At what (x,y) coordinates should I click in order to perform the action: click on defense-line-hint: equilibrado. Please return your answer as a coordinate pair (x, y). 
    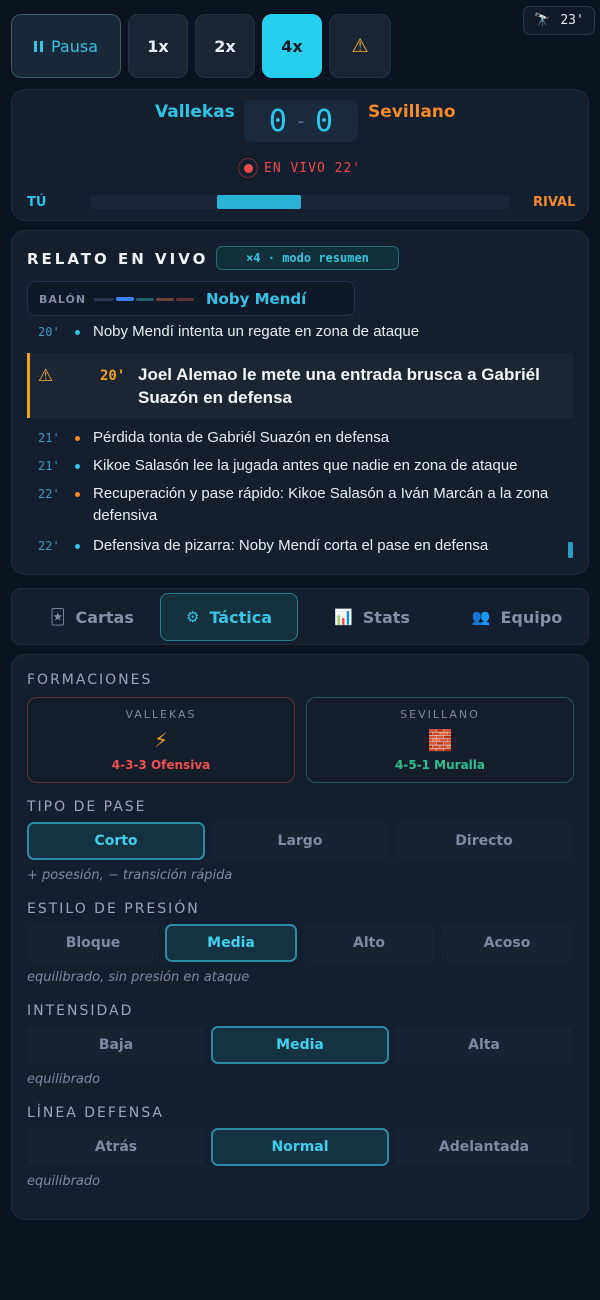
    Looking at the image, I should click on (64, 1181).